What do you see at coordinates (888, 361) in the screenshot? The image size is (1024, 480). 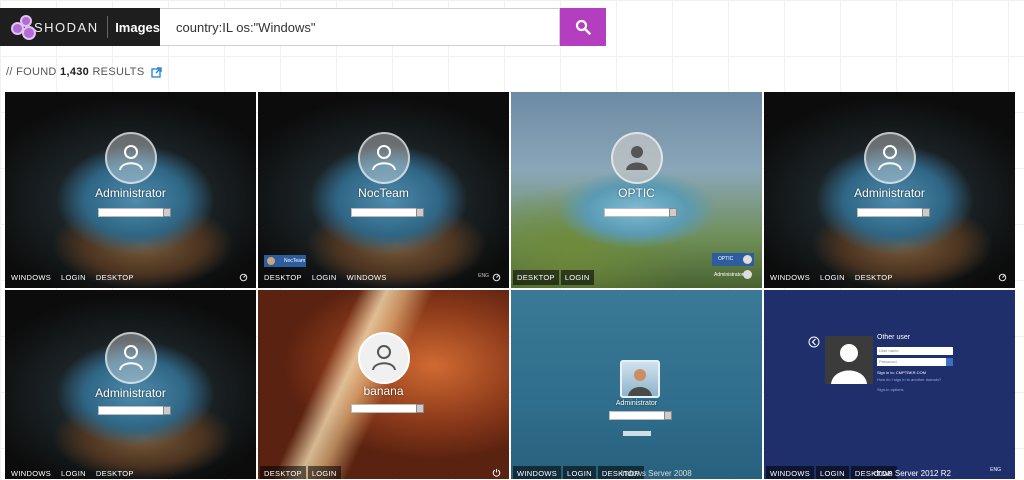 I see `password-placeholder: Password` at bounding box center [888, 361].